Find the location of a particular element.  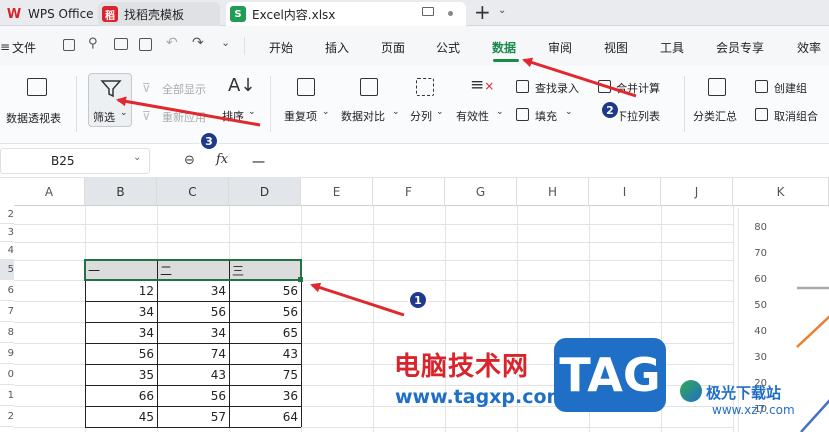

annotation-badge-2: 2 is located at coordinates (610, 110).